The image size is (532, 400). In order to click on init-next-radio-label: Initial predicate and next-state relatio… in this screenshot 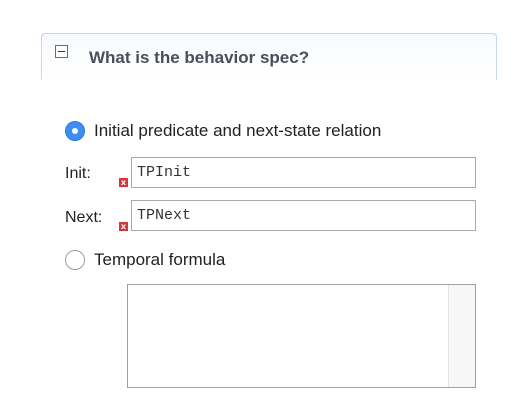, I will do `click(238, 130)`.